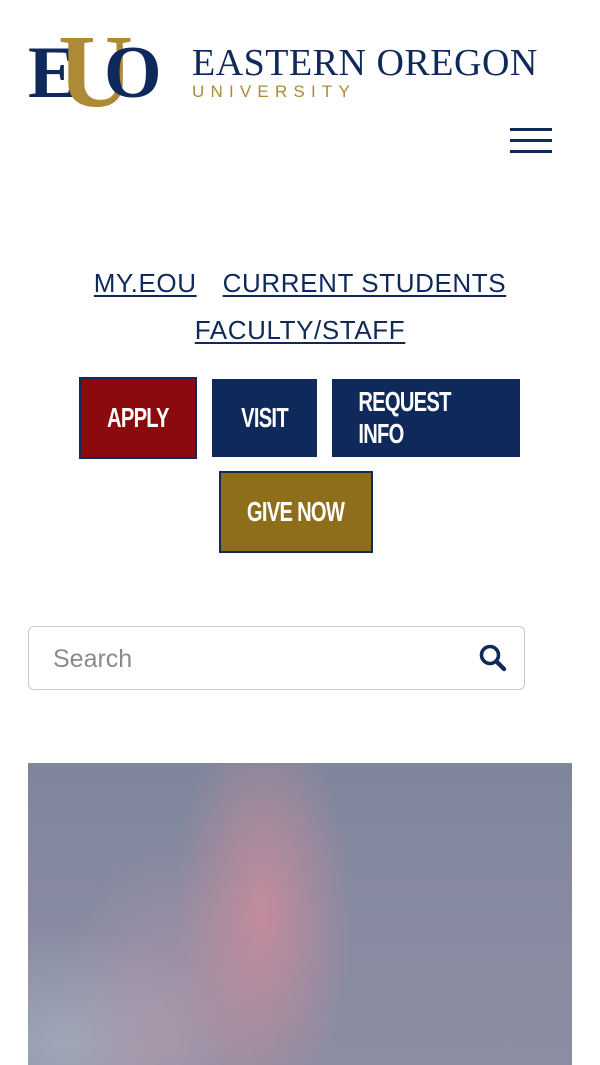 The height and width of the screenshot is (1065, 600). I want to click on search-input, so click(263, 659).